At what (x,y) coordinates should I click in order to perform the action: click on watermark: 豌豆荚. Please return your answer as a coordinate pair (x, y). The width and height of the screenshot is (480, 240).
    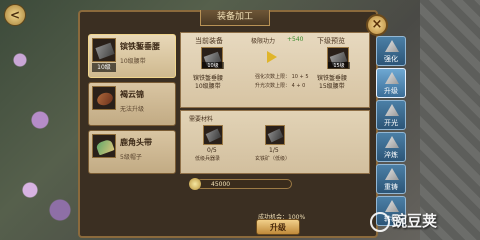
    Looking at the image, I should click on (415, 221).